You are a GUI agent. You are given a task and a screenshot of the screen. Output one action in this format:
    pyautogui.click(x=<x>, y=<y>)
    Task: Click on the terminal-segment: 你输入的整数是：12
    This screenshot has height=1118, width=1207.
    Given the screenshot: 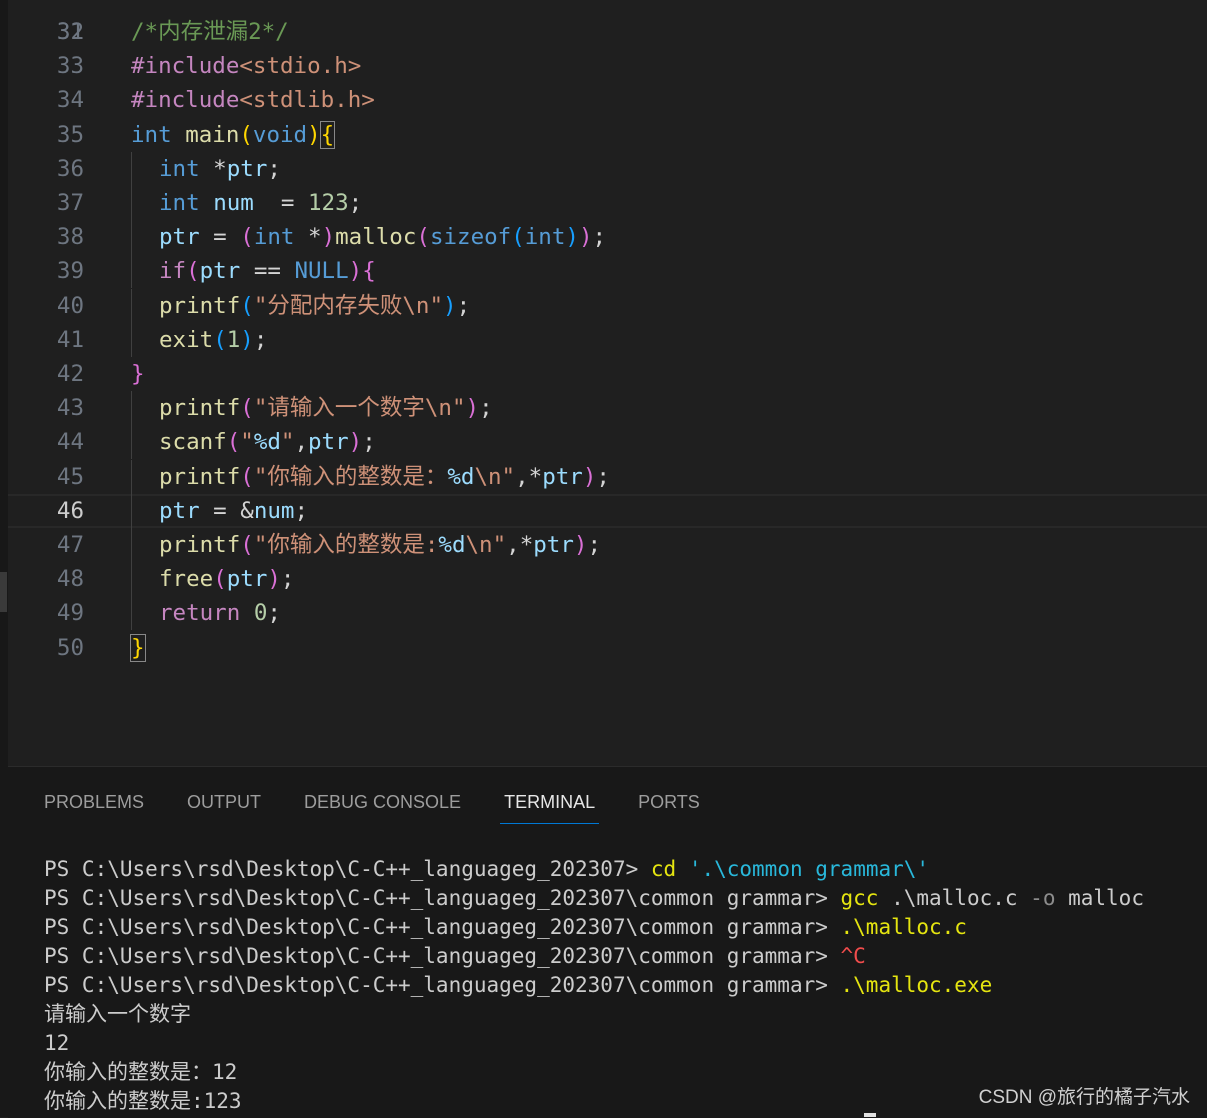 What is the action you would take?
    pyautogui.click(x=141, y=1072)
    